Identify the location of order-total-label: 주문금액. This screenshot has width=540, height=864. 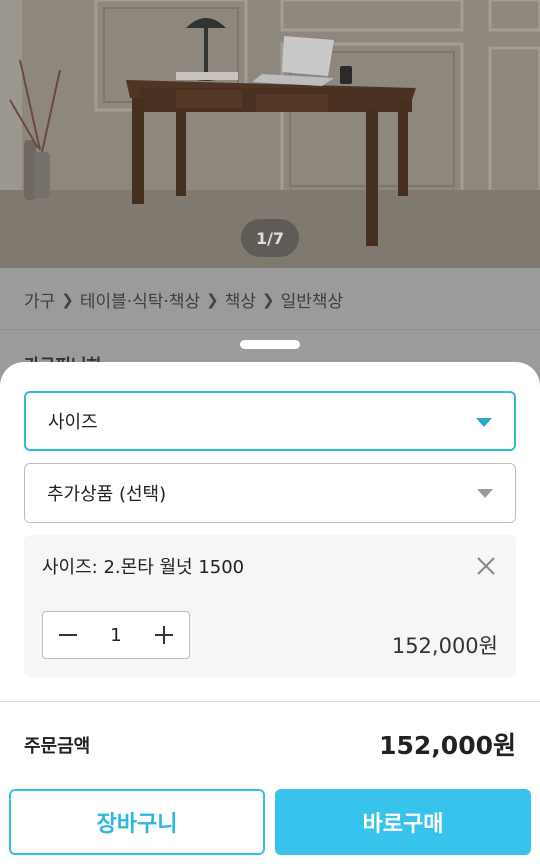
(57, 746).